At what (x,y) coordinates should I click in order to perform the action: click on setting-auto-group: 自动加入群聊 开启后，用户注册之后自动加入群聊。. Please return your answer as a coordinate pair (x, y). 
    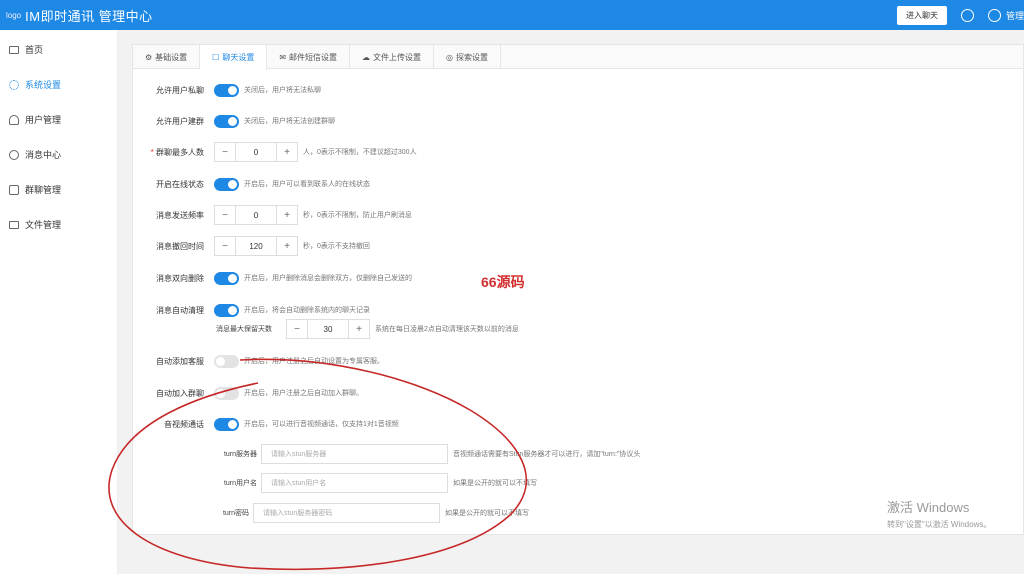
    Looking at the image, I should click on (578, 393).